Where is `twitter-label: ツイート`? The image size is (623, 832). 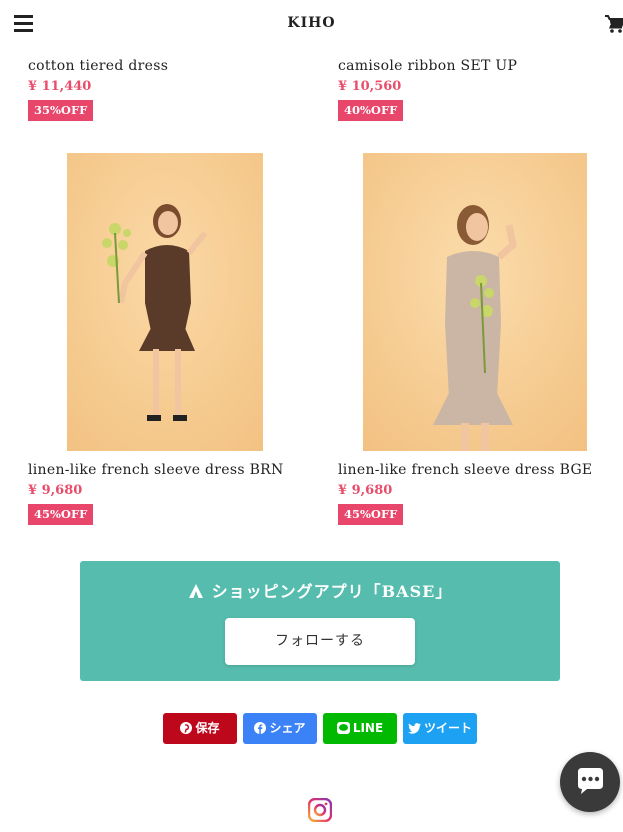
twitter-label: ツイート is located at coordinates (447, 728).